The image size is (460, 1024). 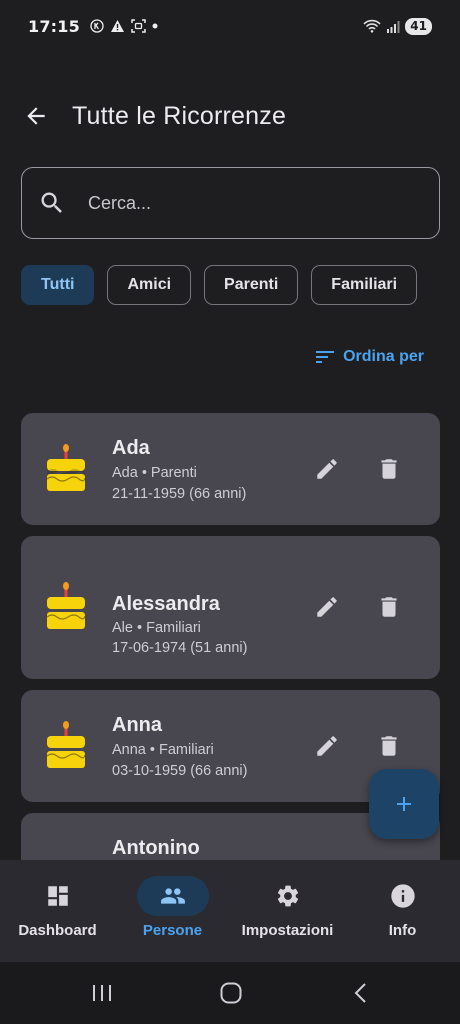 I want to click on bottom-navigation: Dashboard Persone Impostazioni Info, so click(x=230, y=911).